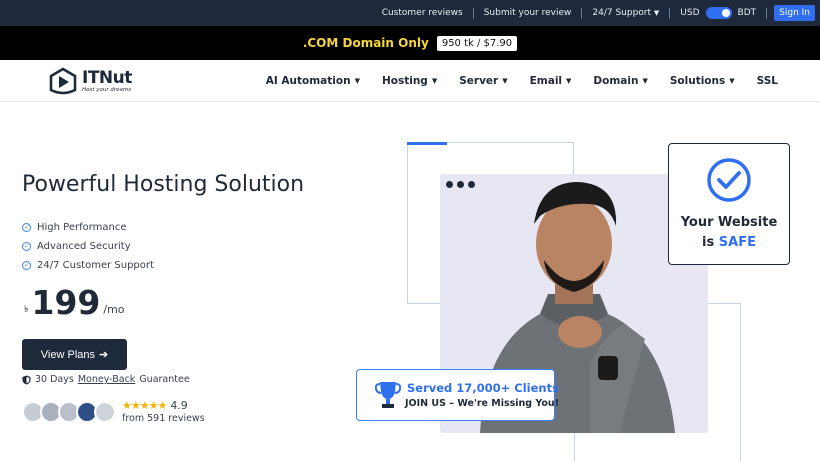 Image resolution: width=820 pixels, height=461 pixels. Describe the element at coordinates (105, 411) in the screenshot. I see `avatar` at that location.